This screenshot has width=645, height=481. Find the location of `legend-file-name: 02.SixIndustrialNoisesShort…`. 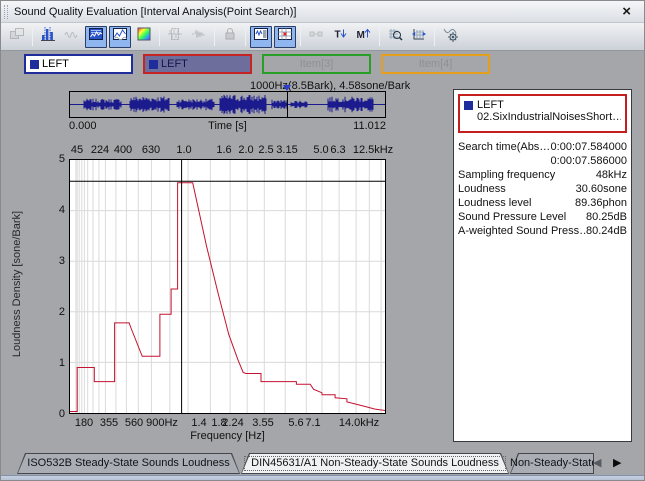

legend-file-name: 02.SixIndustrialNoisesShort… is located at coordinates (549, 117).